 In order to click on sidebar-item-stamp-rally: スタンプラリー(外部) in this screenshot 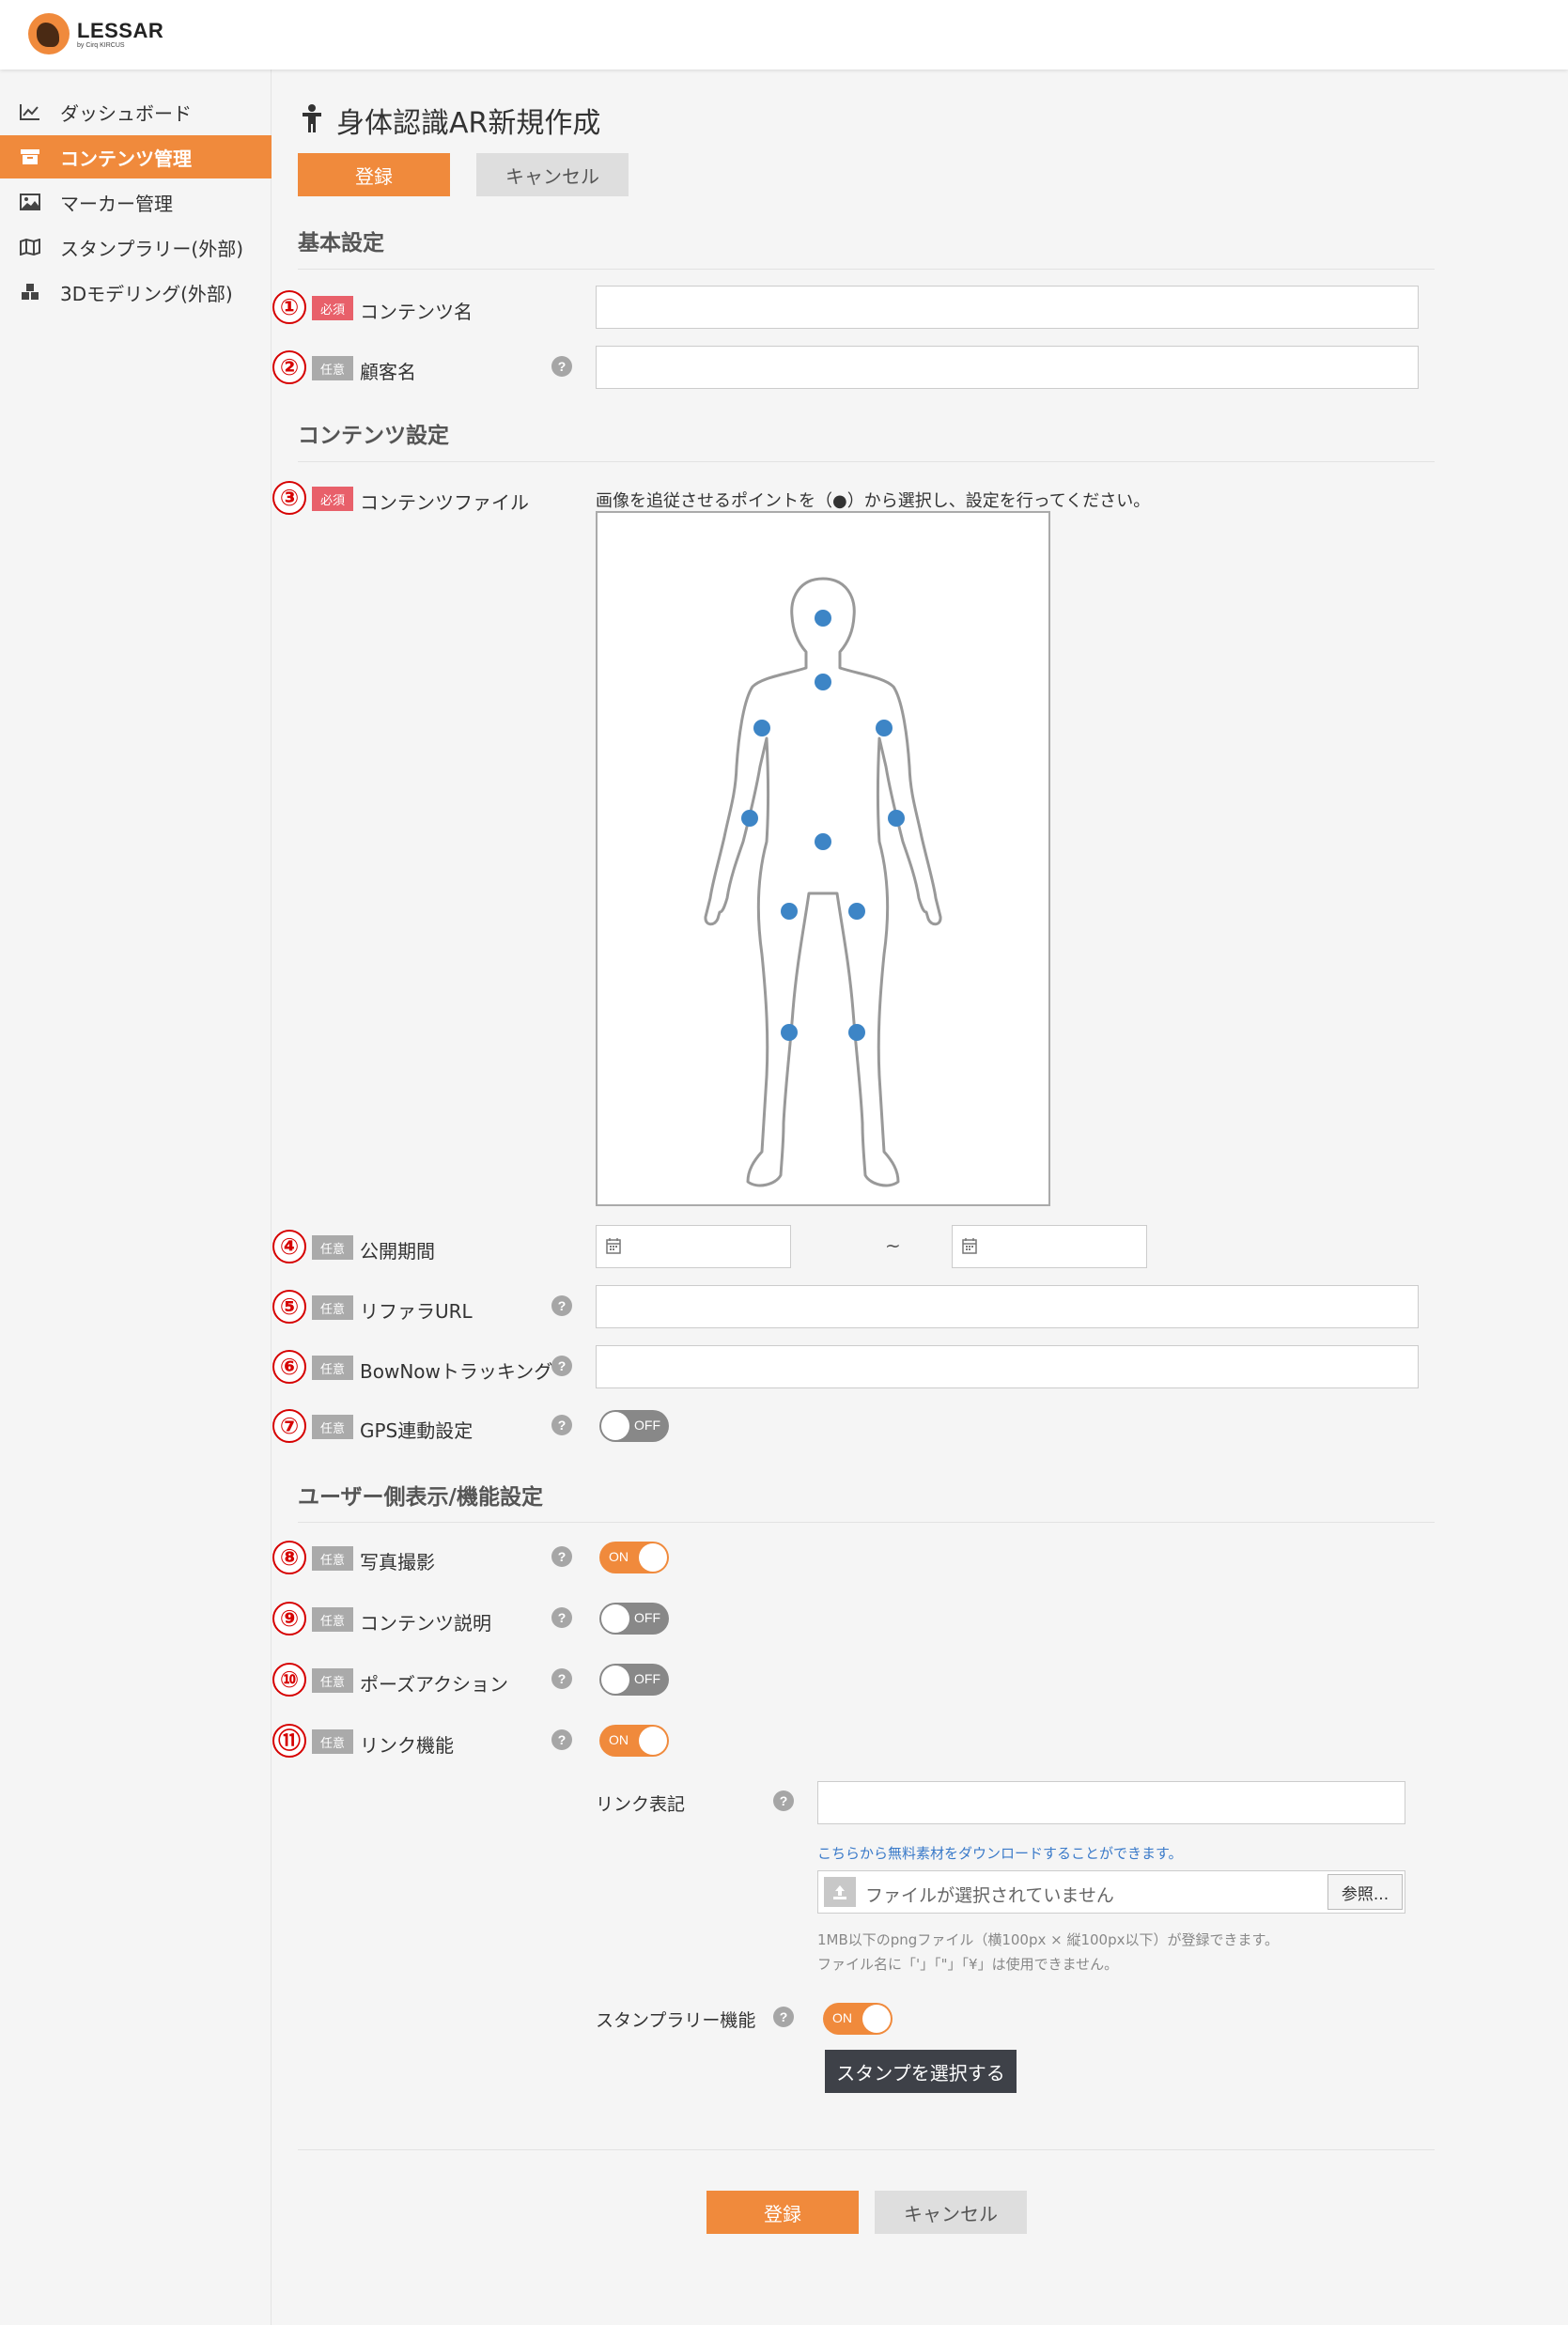, I will do `click(136, 247)`.